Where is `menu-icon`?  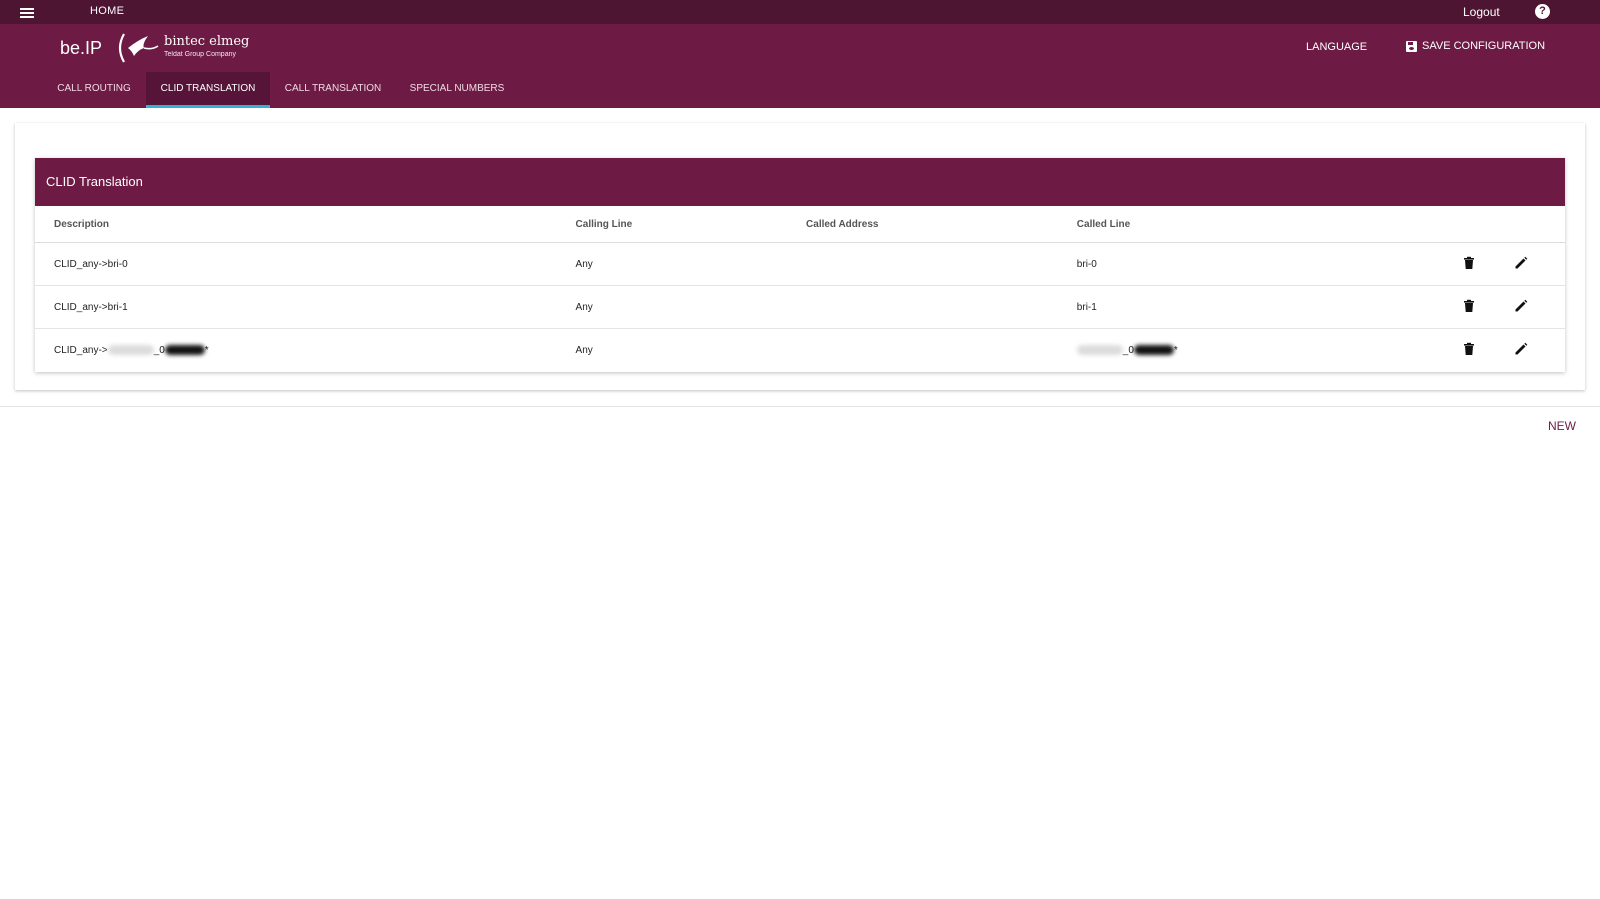 menu-icon is located at coordinates (27, 12).